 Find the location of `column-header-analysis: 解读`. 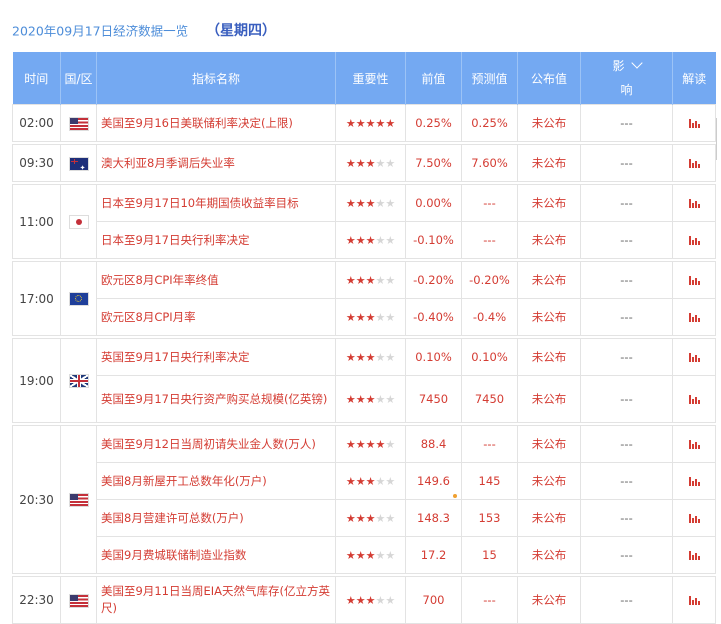

column-header-analysis: 解读 is located at coordinates (694, 78).